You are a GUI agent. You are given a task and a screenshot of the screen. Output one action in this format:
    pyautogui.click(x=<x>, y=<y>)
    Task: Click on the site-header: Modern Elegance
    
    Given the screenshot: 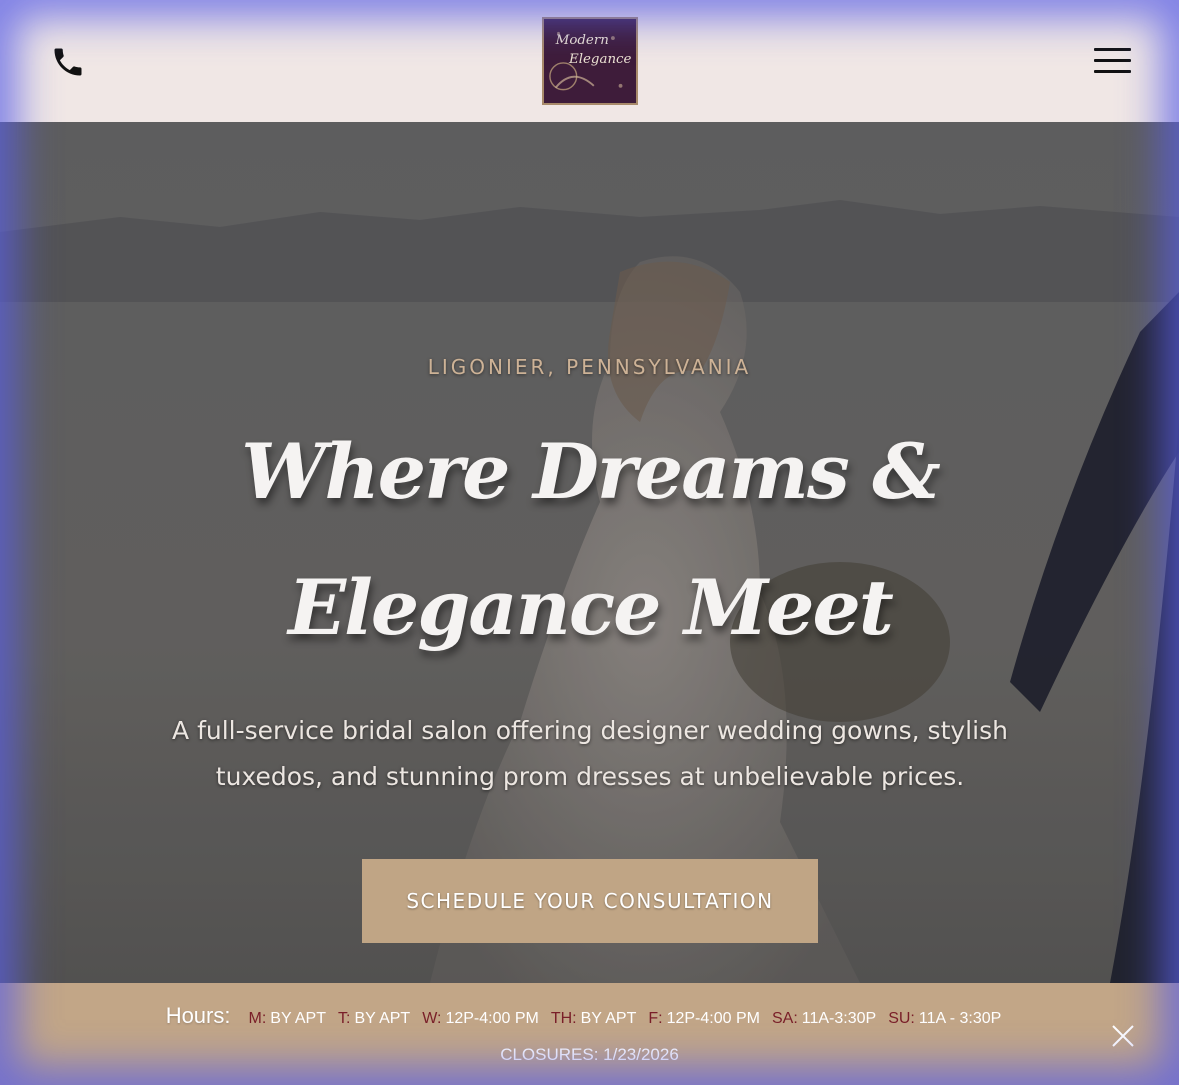 What is the action you would take?
    pyautogui.click(x=589, y=61)
    